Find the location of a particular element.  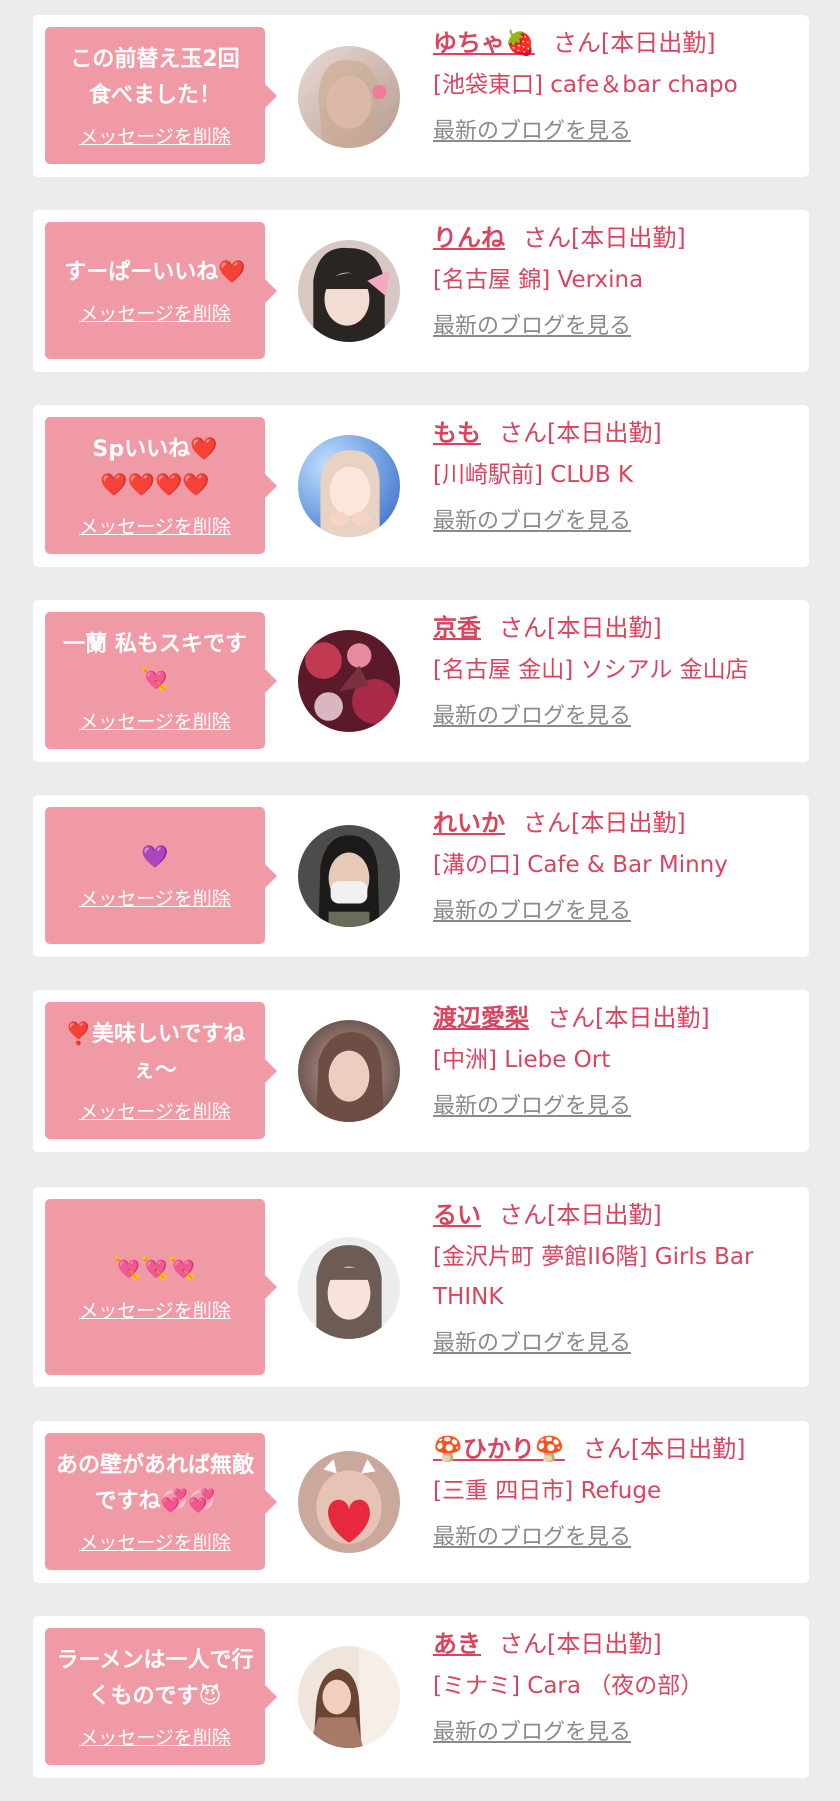

shop-text: [溝の口] Cafe & Bar Minny is located at coordinates (580, 865).